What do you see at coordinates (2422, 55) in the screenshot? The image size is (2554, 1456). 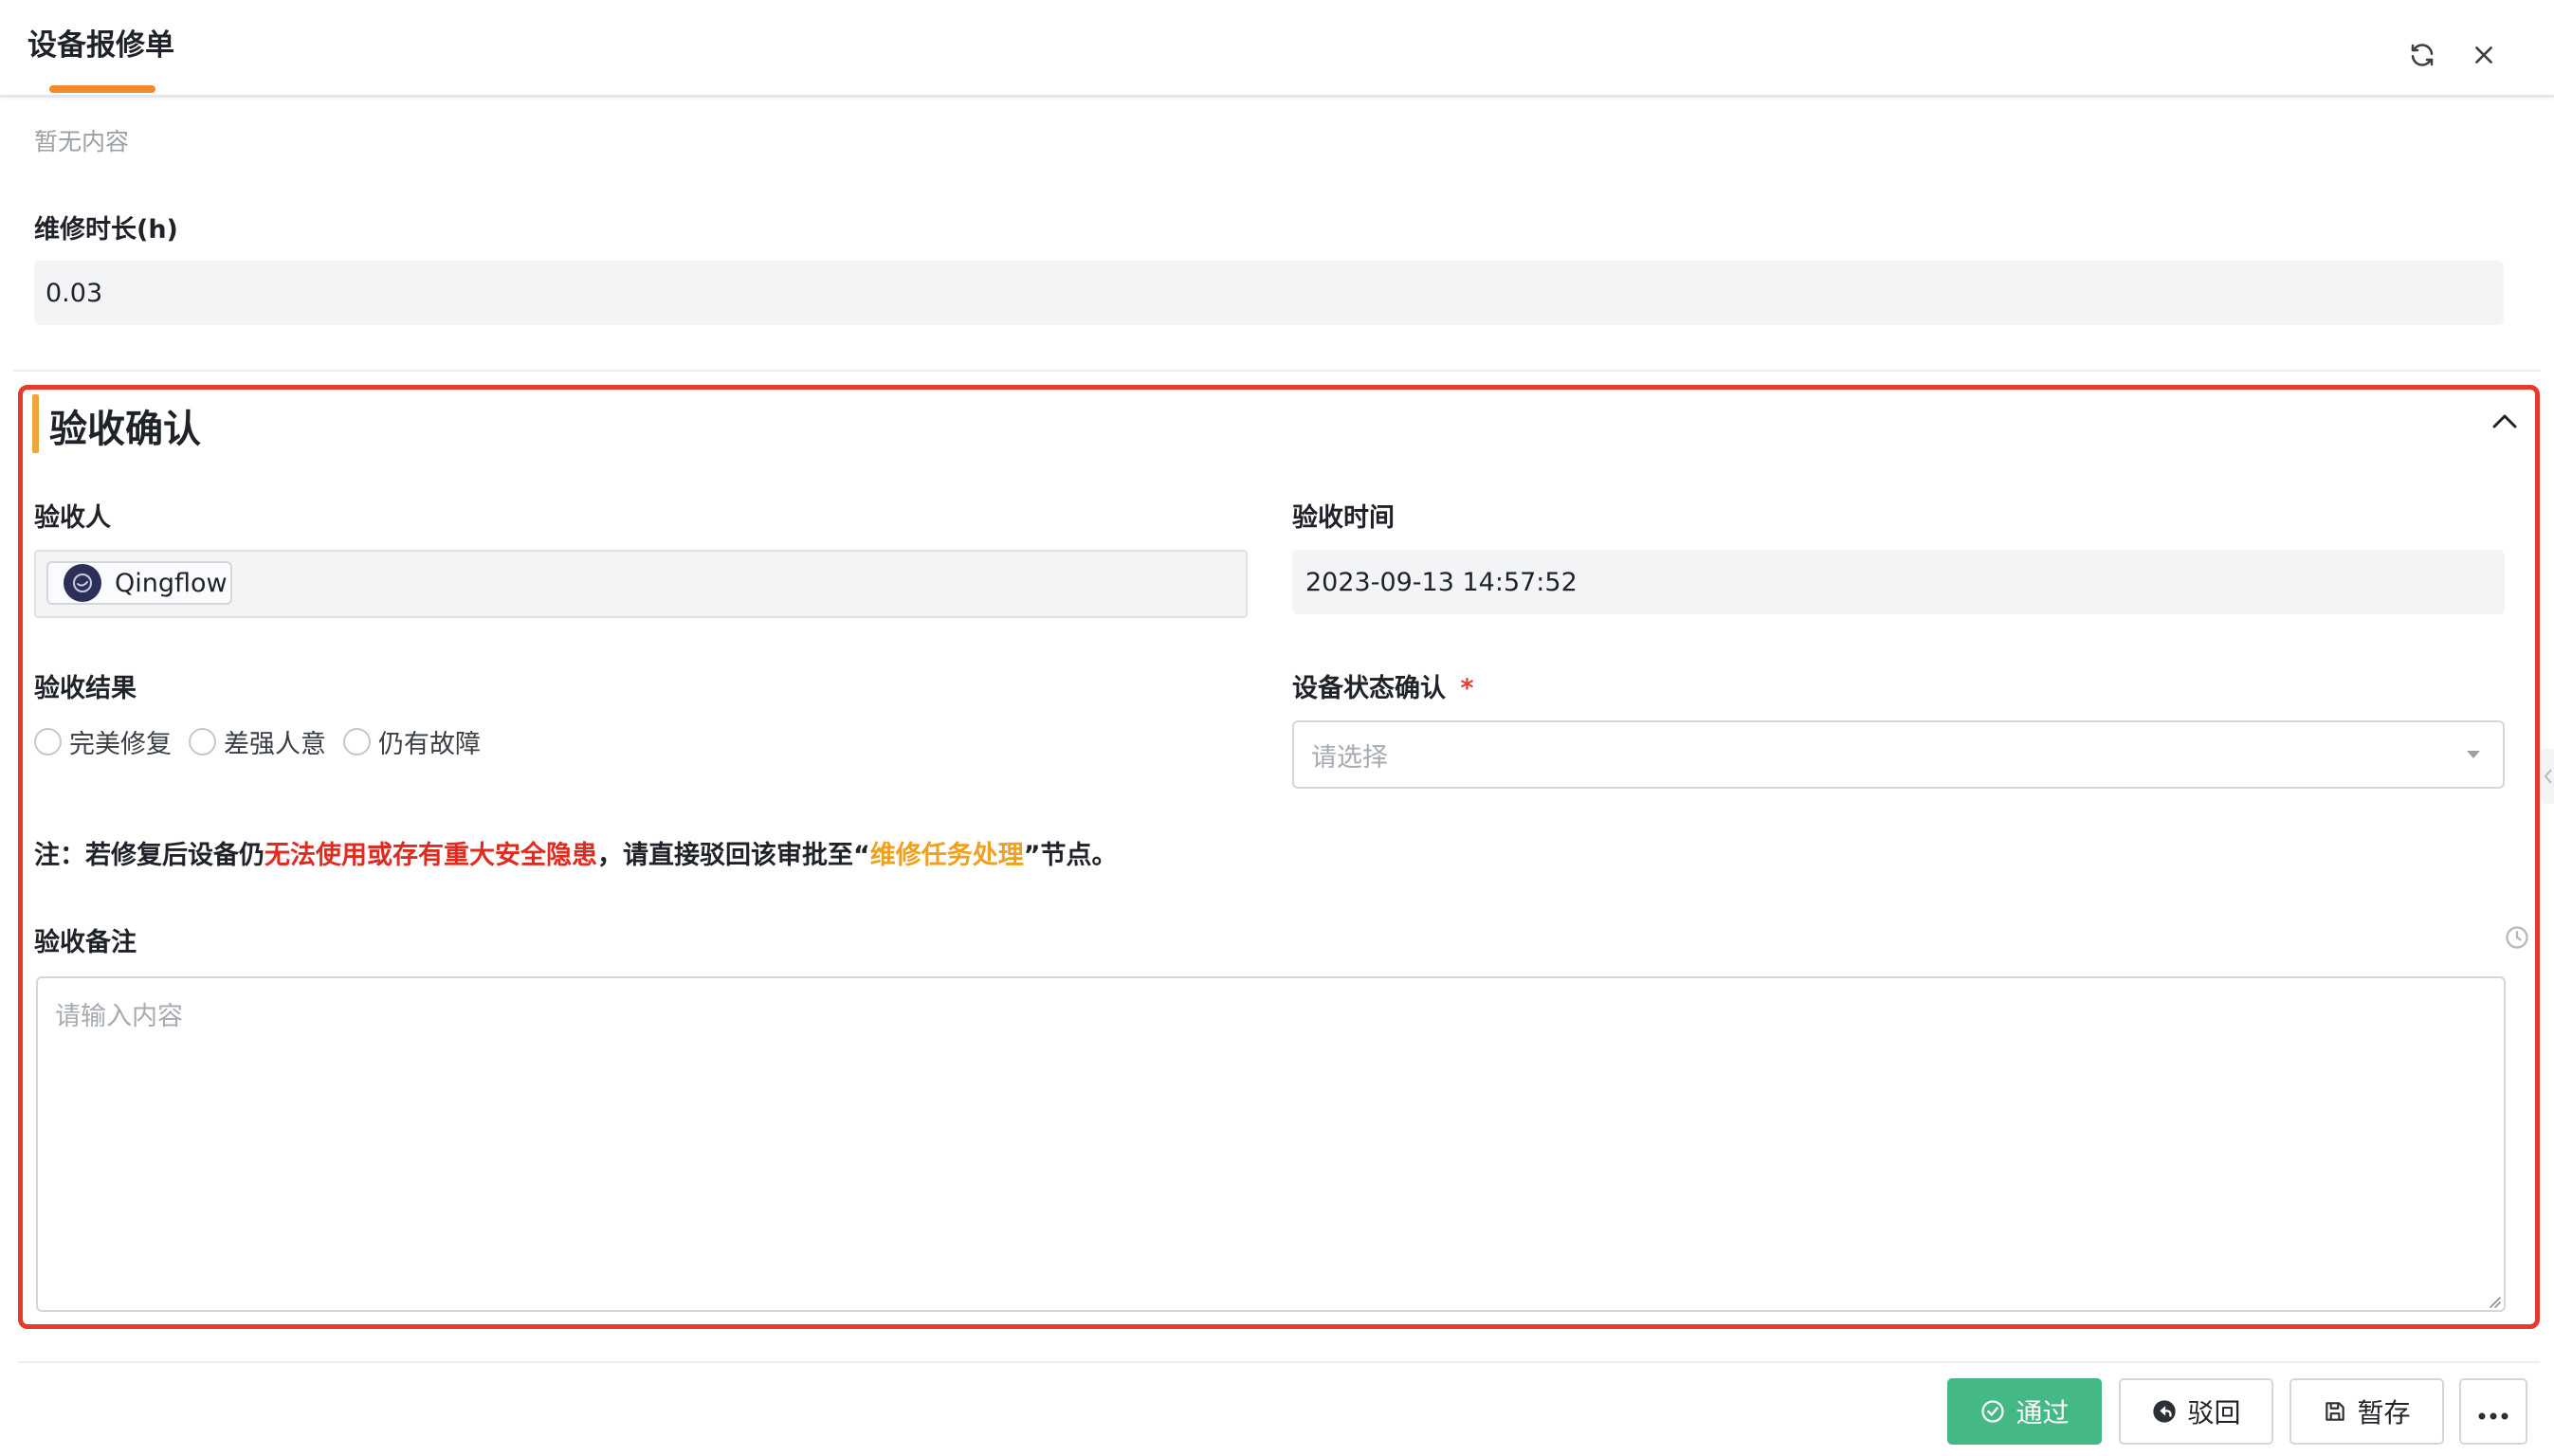 I see `refresh-icon` at bounding box center [2422, 55].